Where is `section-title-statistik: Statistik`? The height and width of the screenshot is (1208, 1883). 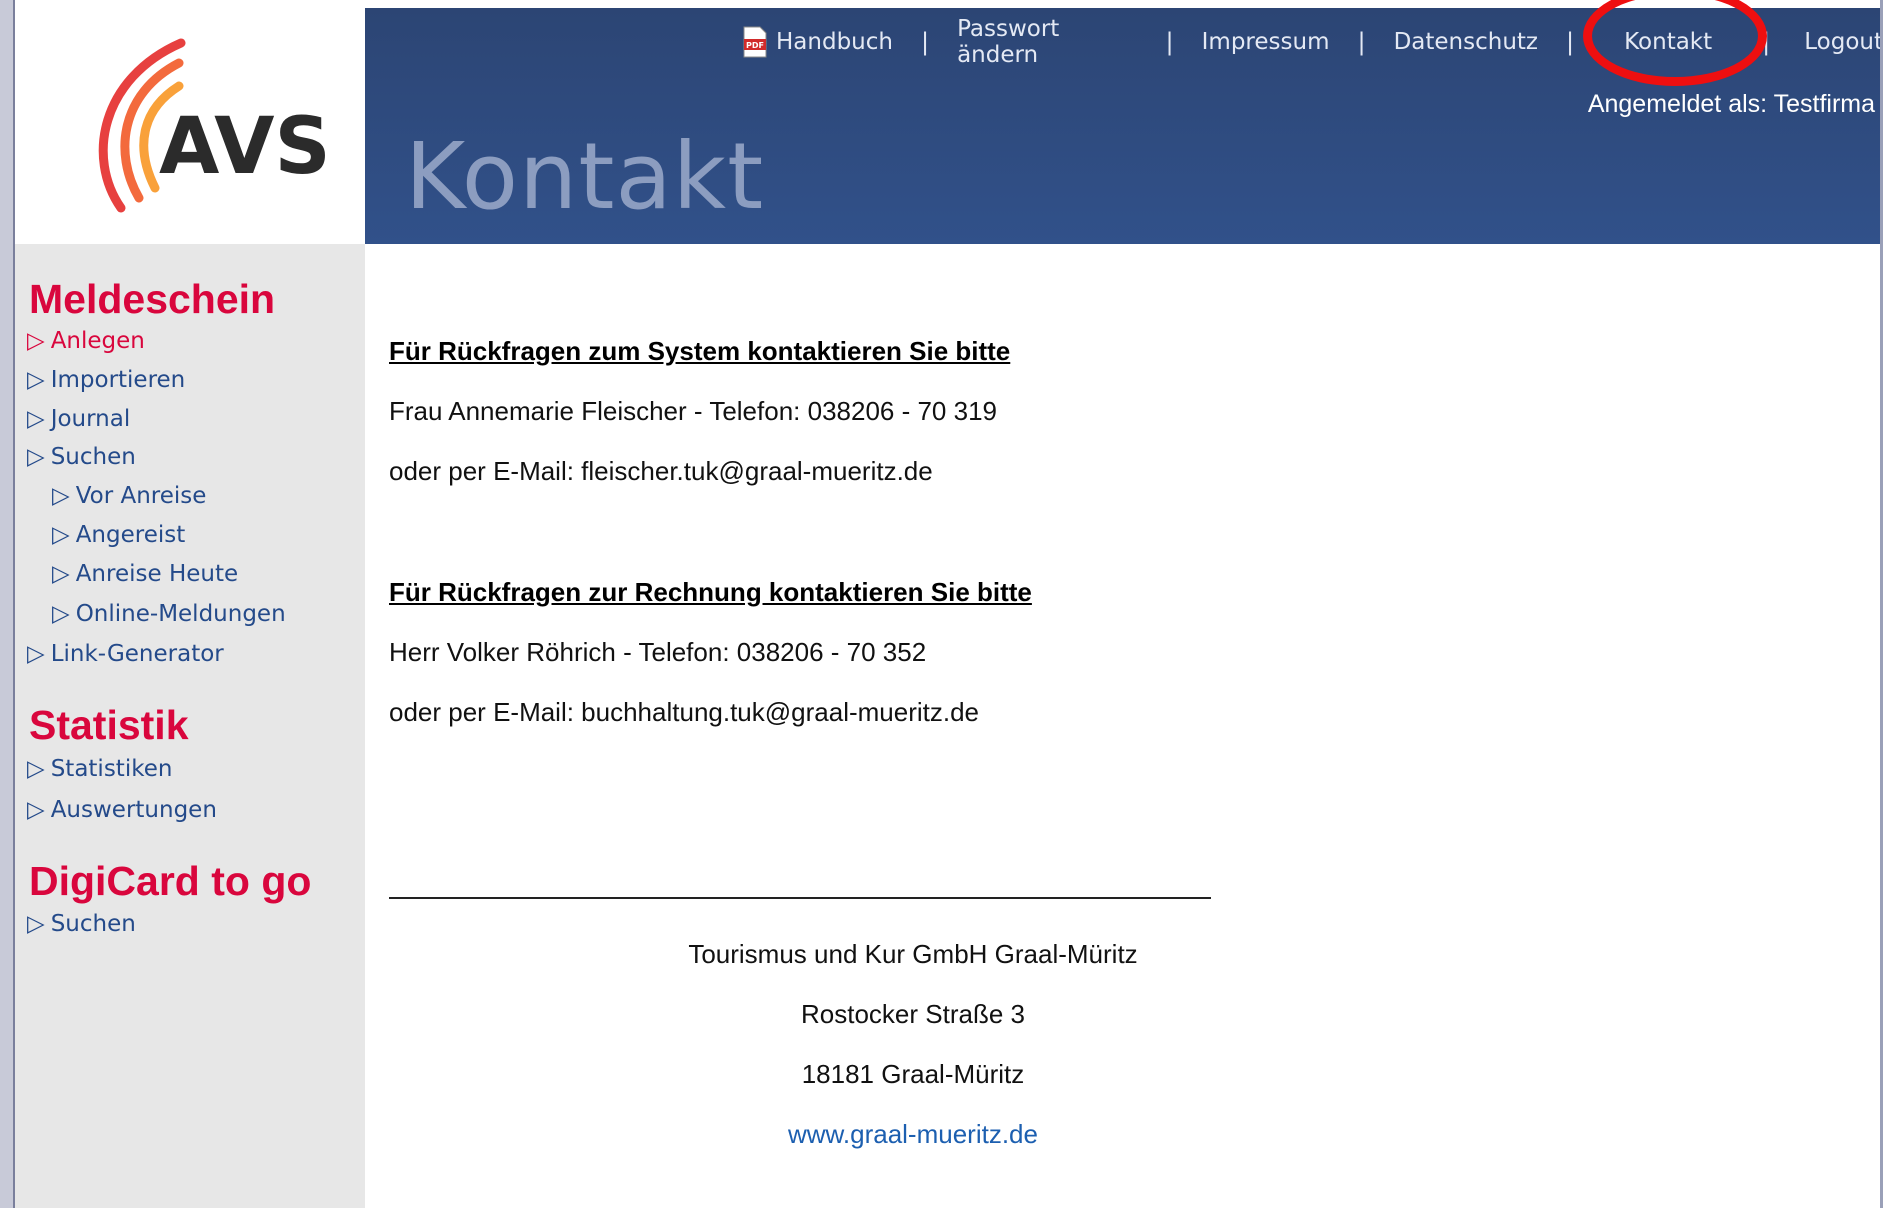 section-title-statistik: Statistik is located at coordinates (109, 725).